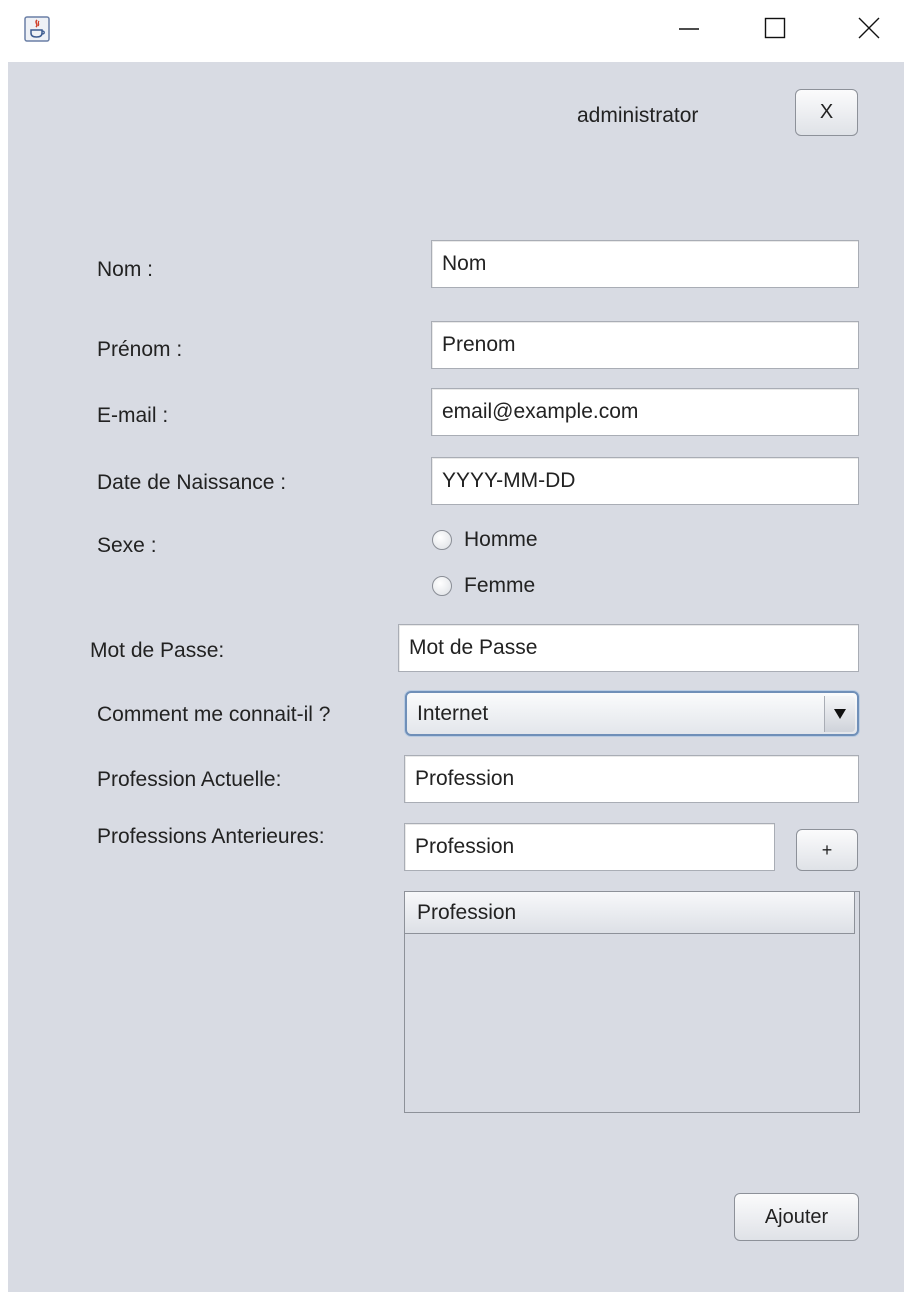 This screenshot has width=904, height=1292. I want to click on nom-label: Nom :, so click(125, 269).